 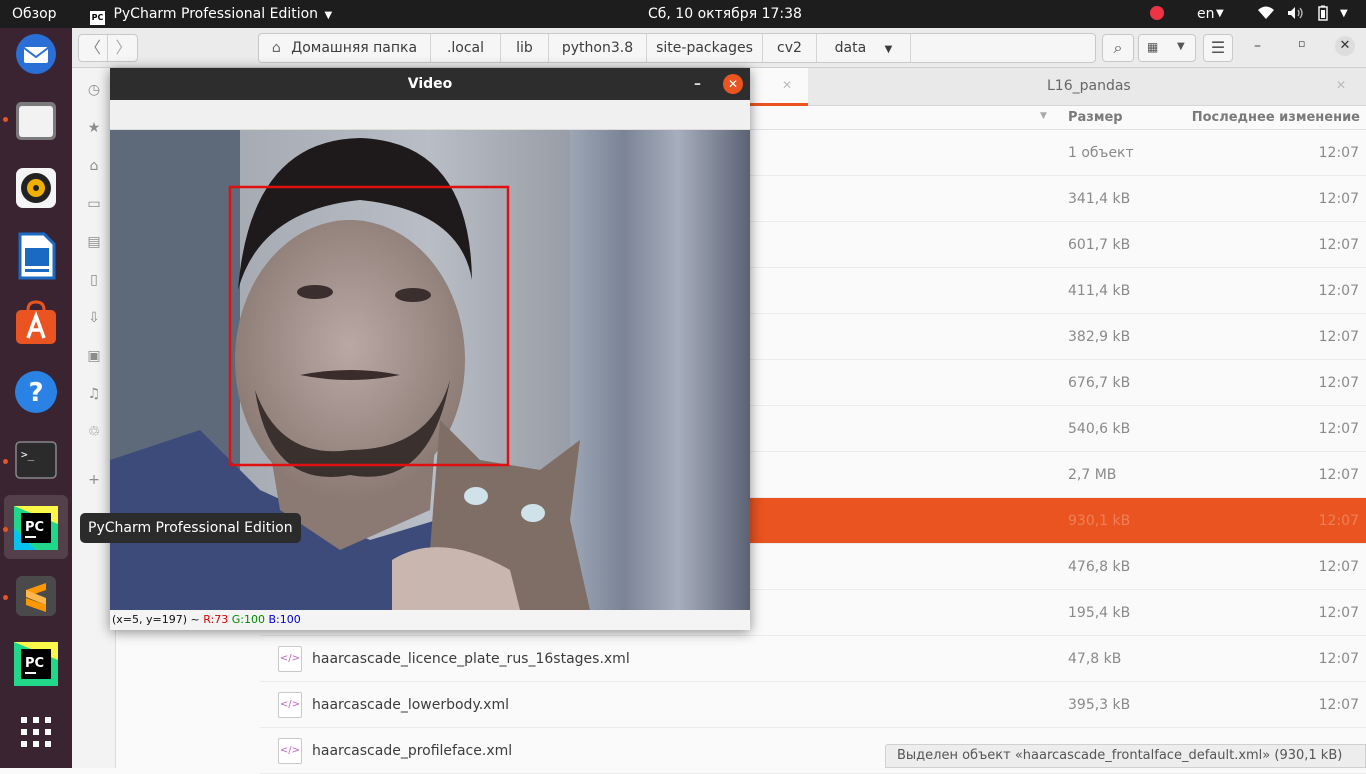 What do you see at coordinates (97, 18) in the screenshot?
I see `pycharm-small-icon: PC` at bounding box center [97, 18].